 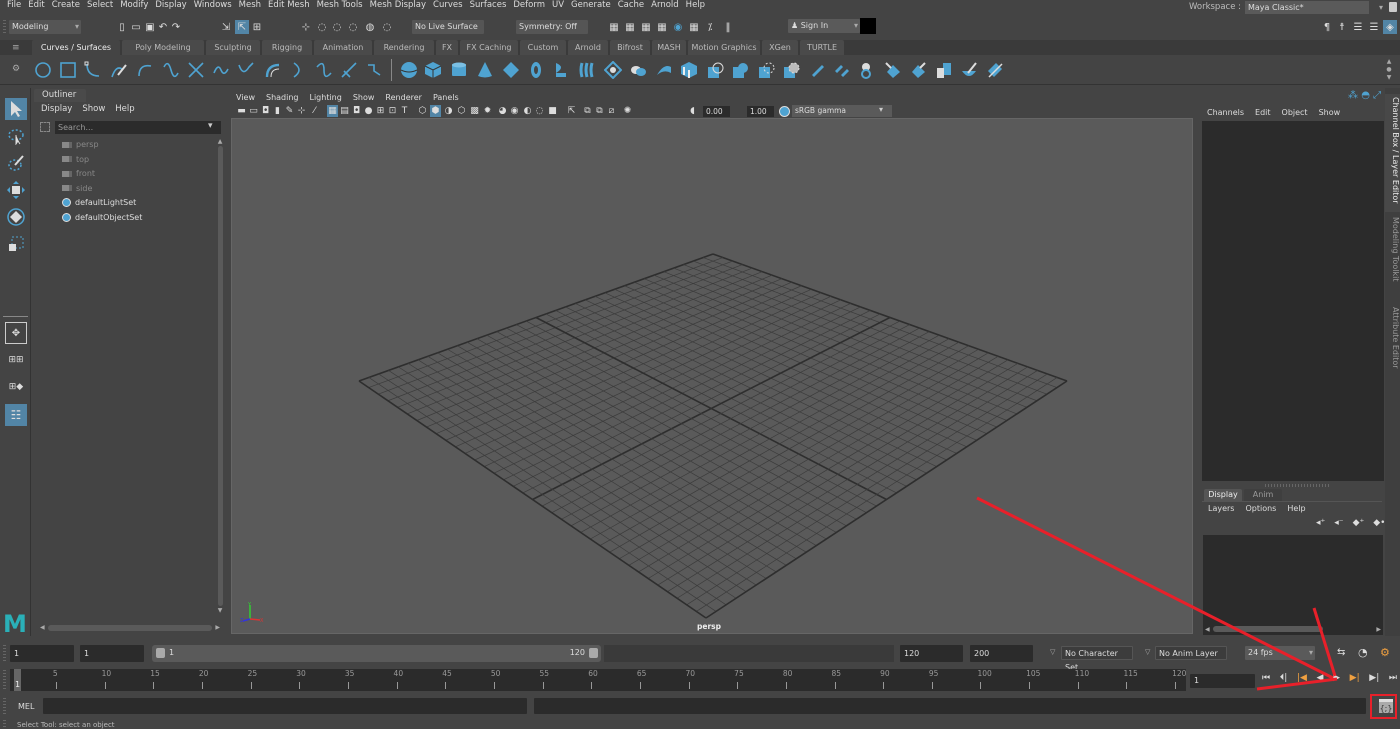 I want to click on gamma-icon: ◖, so click(x=692, y=111).